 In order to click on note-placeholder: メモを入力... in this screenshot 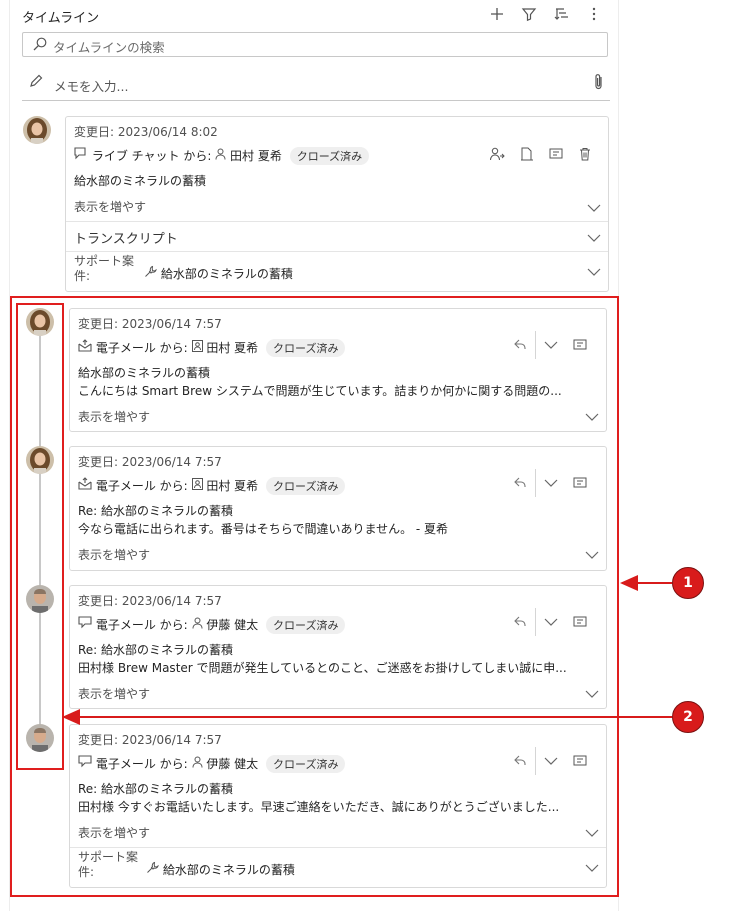, I will do `click(91, 86)`.